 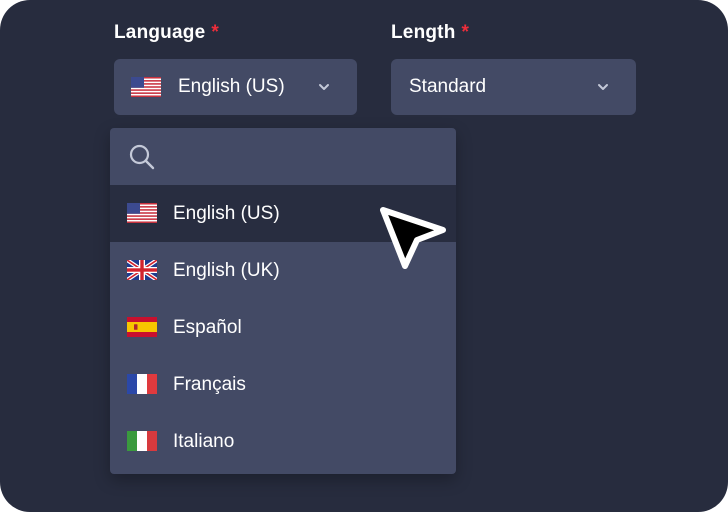 I want to click on length-select: Standard, so click(x=513, y=87).